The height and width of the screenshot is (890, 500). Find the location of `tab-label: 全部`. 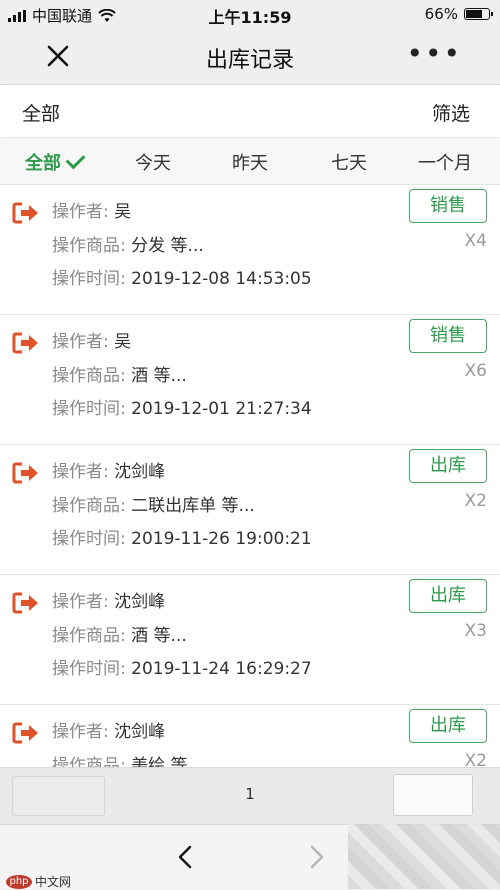

tab-label: 全部 is located at coordinates (43, 163).